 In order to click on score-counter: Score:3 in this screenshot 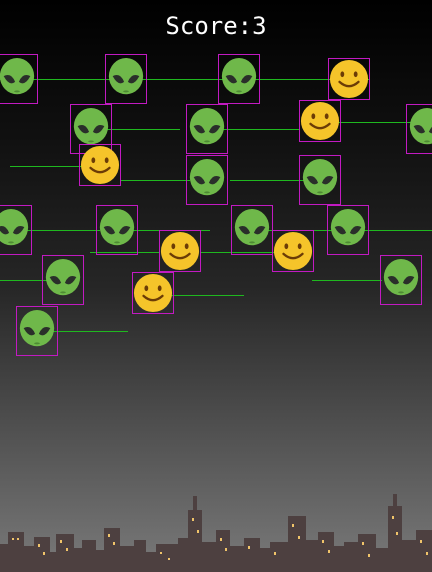, I will do `click(216, 26)`.